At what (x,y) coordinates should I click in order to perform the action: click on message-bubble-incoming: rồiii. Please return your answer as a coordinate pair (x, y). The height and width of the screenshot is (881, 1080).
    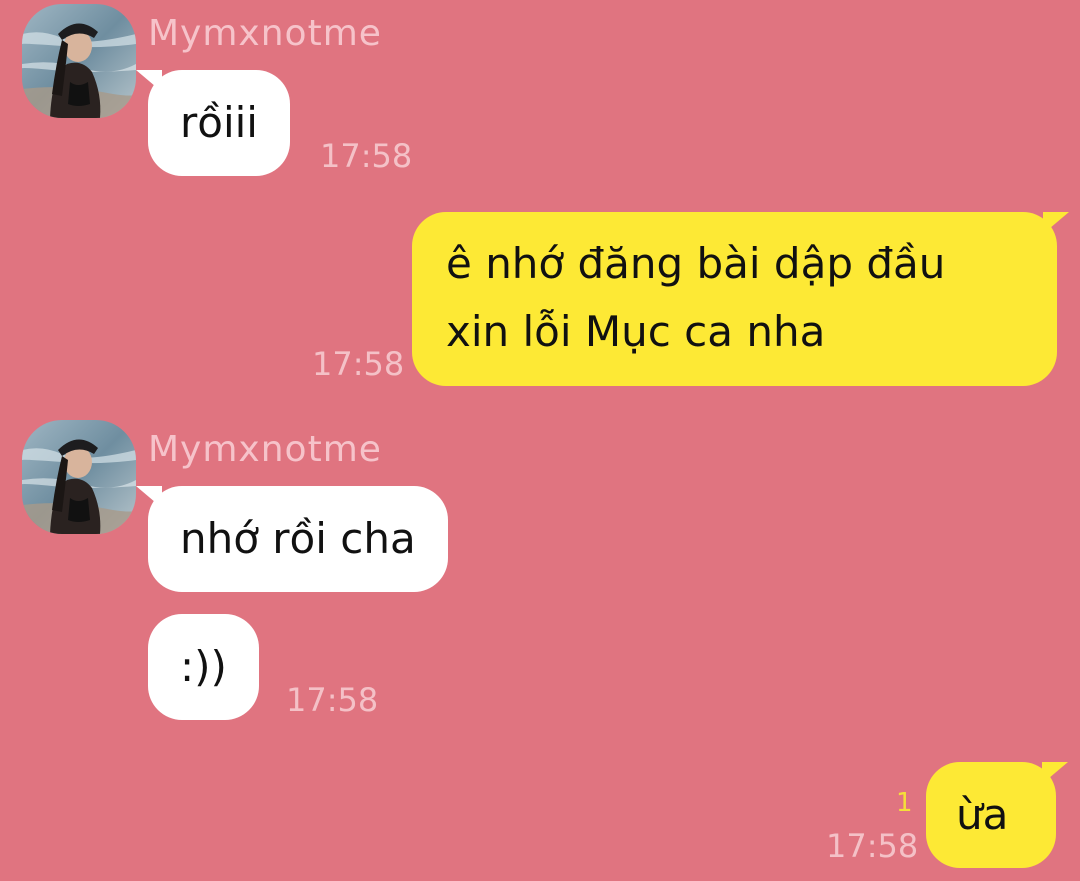
    Looking at the image, I should click on (213, 123).